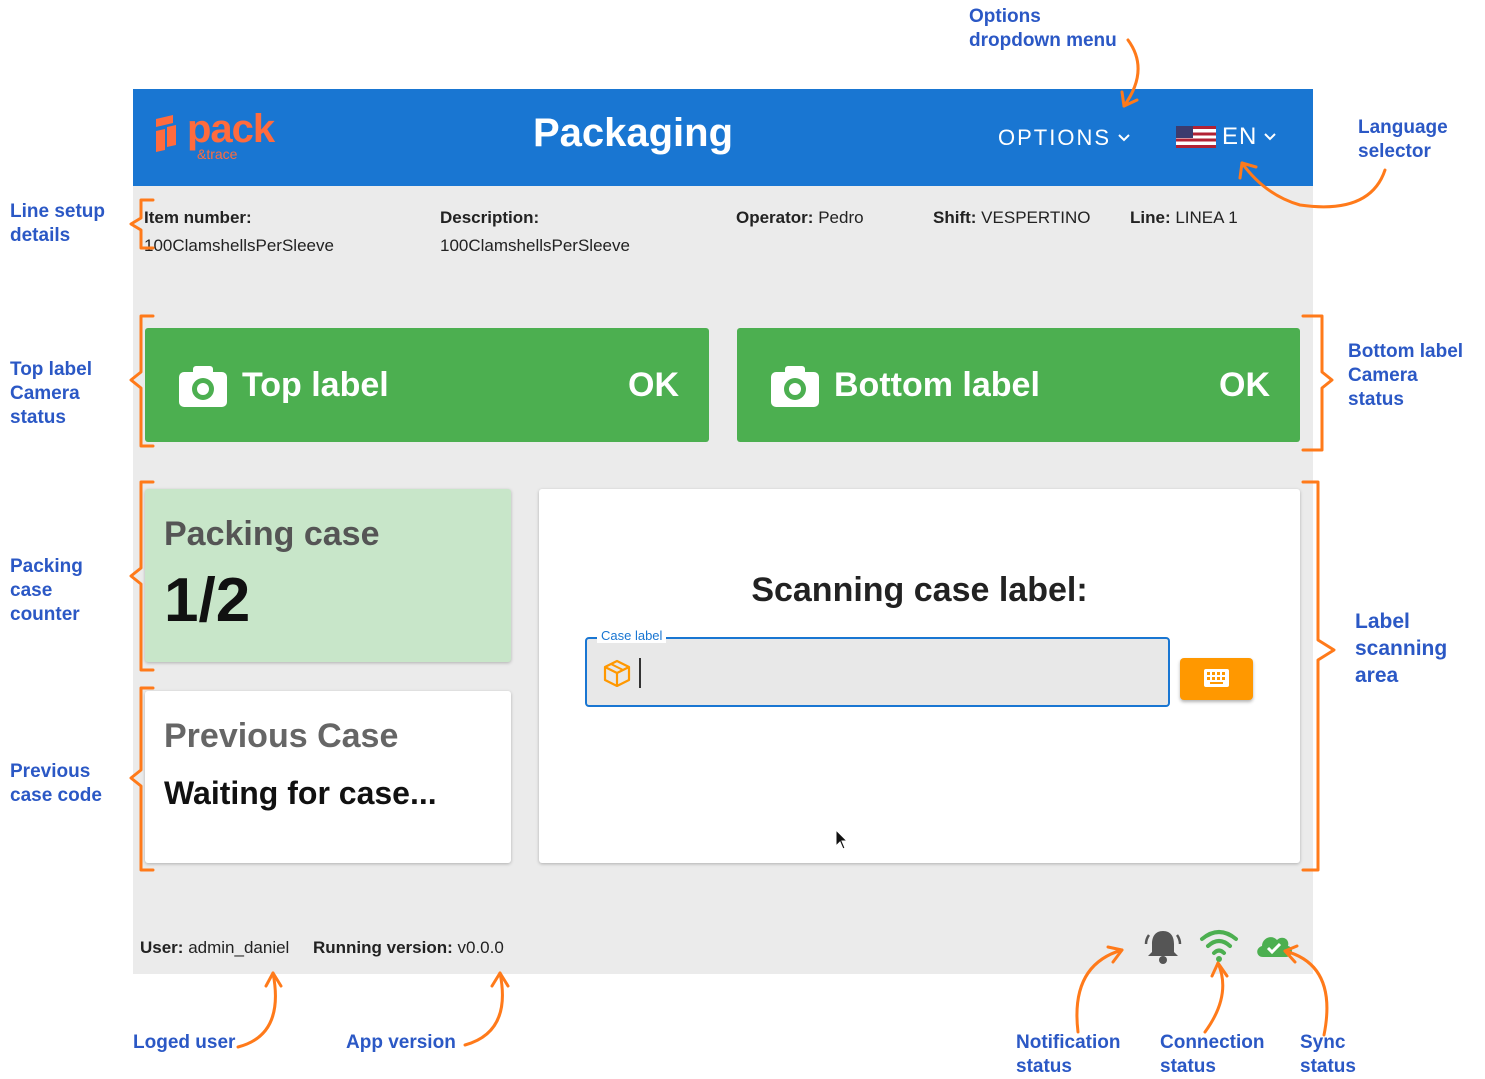 The height and width of the screenshot is (1079, 1485). What do you see at coordinates (1318, 676) in the screenshot?
I see `scanning-area-bracket` at bounding box center [1318, 676].